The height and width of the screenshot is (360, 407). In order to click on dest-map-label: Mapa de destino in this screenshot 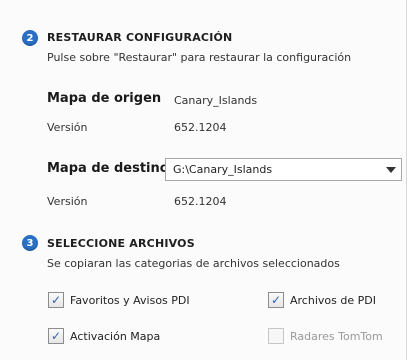, I will do `click(108, 168)`.